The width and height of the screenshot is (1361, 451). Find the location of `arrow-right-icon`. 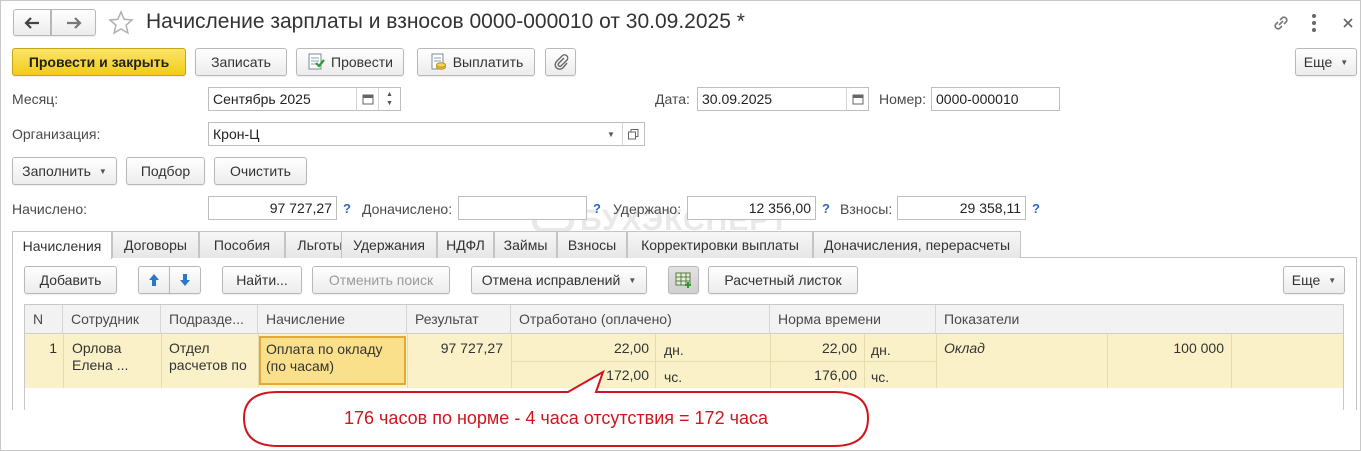

arrow-right-icon is located at coordinates (74, 22).